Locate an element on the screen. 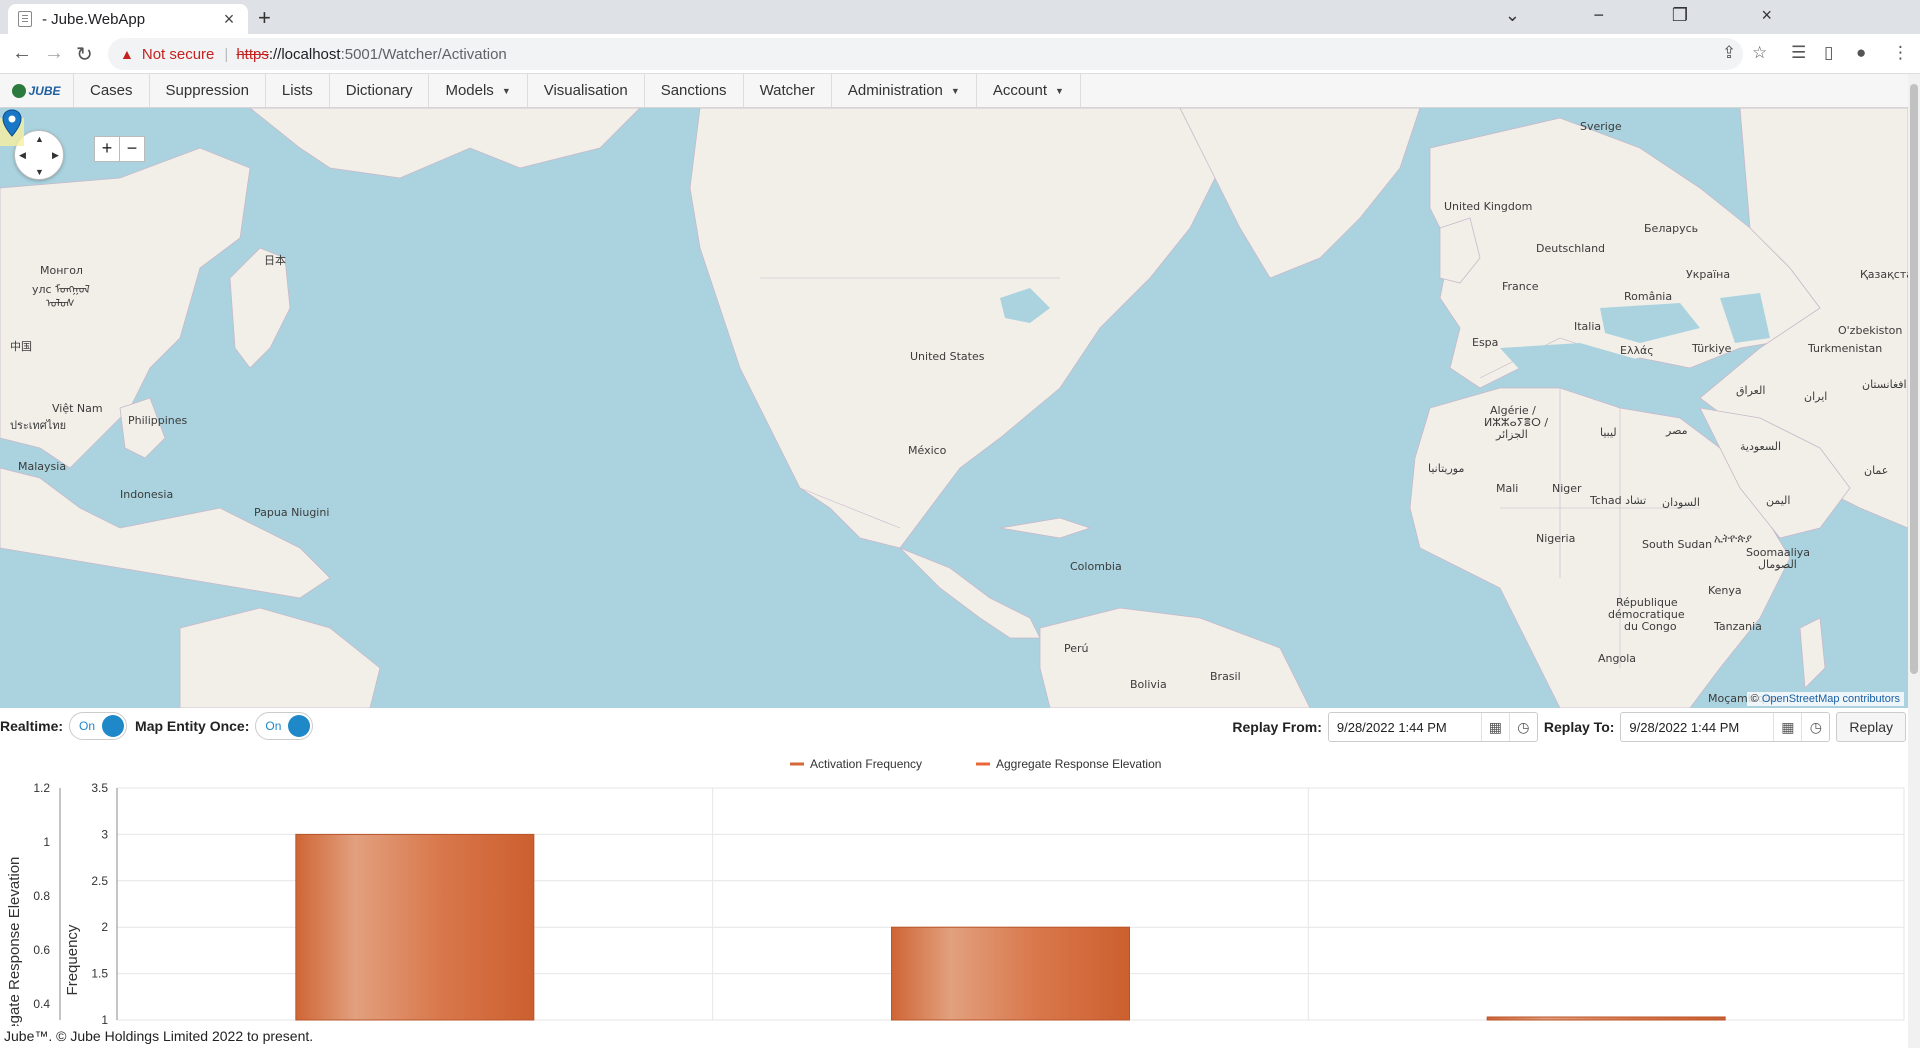 Image resolution: width=1920 pixels, height=1048 pixels. nav-account: Account ▼ is located at coordinates (1029, 90).